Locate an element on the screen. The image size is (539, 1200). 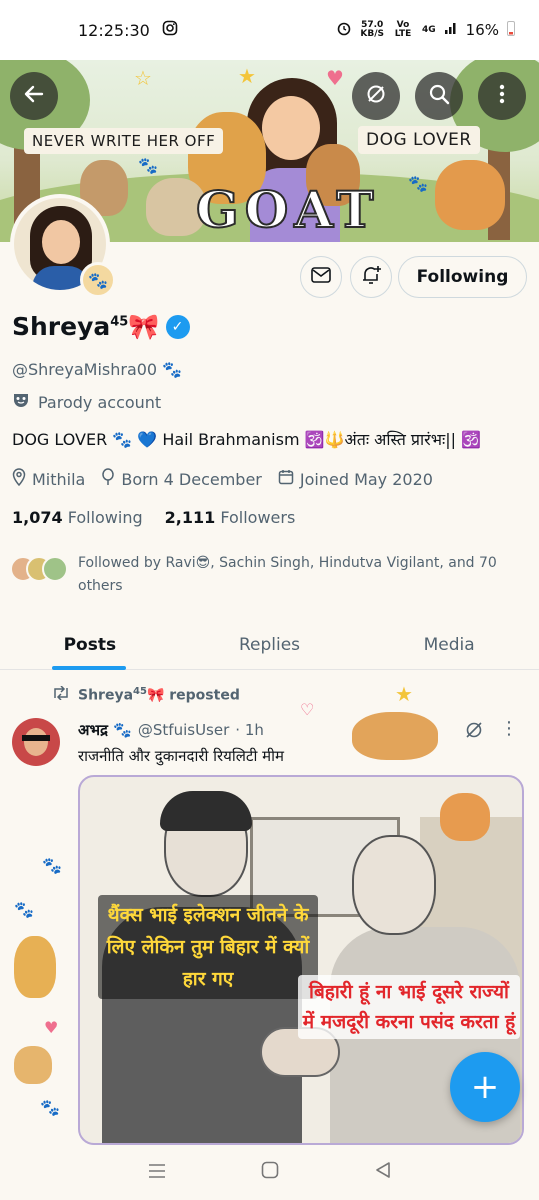
tab-posts: Posts is located at coordinates (90, 645).